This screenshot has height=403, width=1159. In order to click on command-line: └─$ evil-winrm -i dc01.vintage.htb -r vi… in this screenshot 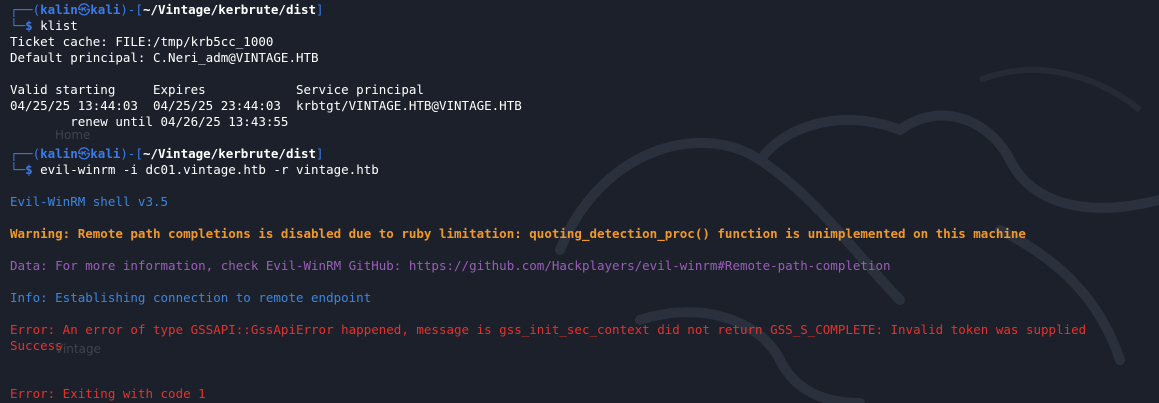, I will do `click(584, 170)`.